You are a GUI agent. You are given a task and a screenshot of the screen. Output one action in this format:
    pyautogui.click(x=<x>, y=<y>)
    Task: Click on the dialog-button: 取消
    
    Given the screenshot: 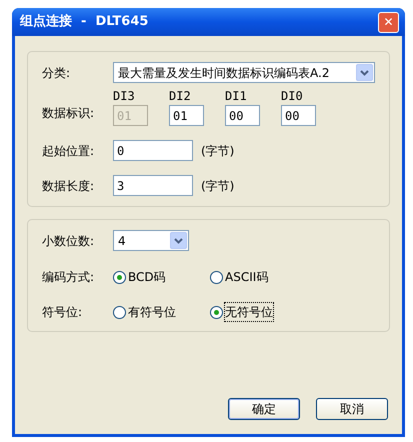 What is the action you would take?
    pyautogui.click(x=352, y=409)
    